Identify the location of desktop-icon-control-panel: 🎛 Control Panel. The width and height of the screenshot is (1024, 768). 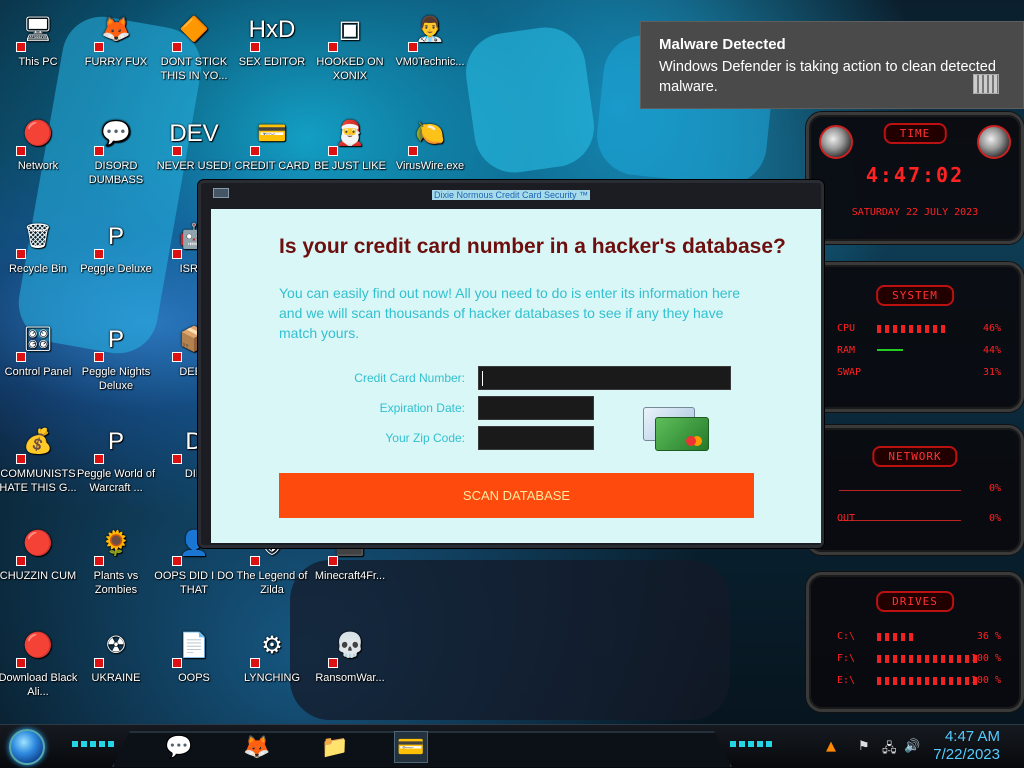
(41, 348).